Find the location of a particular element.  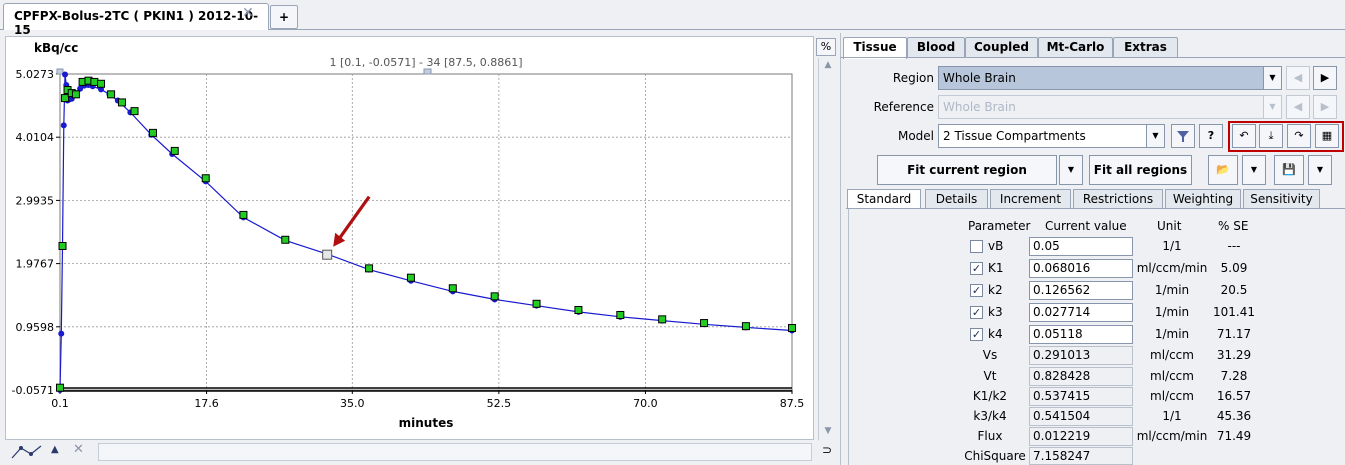

param-value-vb: 0.05 is located at coordinates (1081, 246).